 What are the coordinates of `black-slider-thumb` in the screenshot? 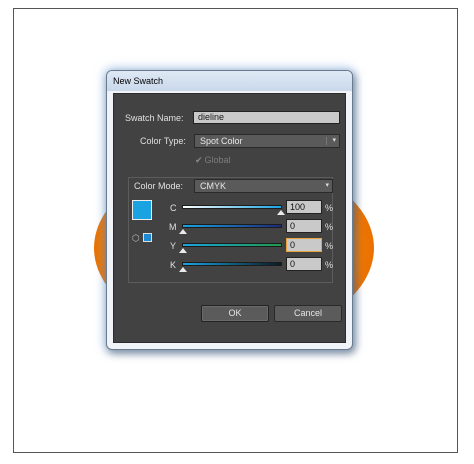 It's located at (183, 269).